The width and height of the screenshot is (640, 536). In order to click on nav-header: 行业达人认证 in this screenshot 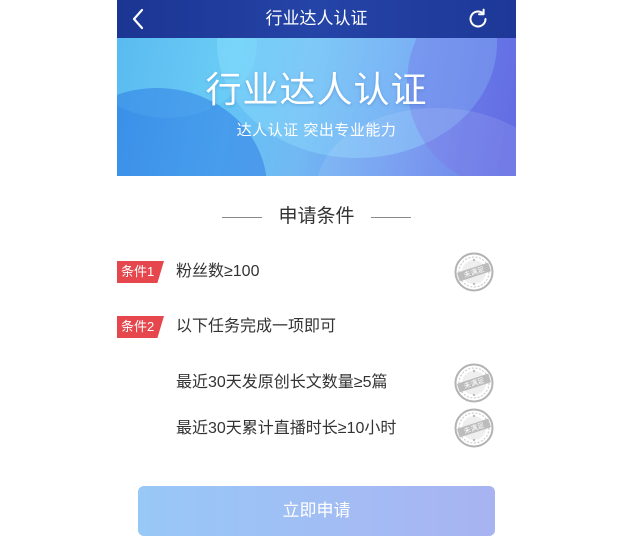, I will do `click(316, 19)`.